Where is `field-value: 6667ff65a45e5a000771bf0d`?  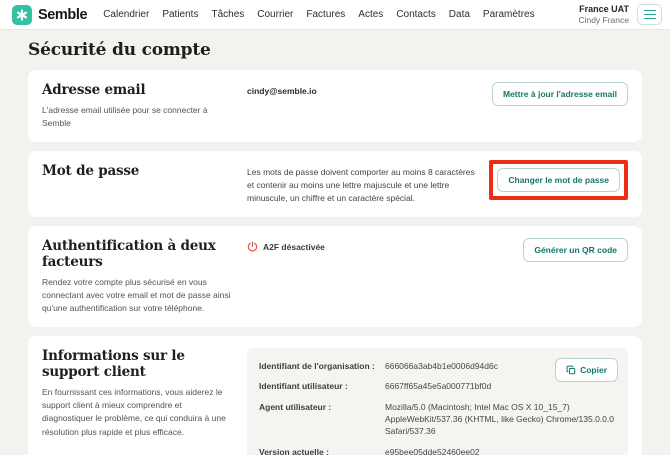 field-value: 6667ff65a45e5a000771bf0d is located at coordinates (438, 386).